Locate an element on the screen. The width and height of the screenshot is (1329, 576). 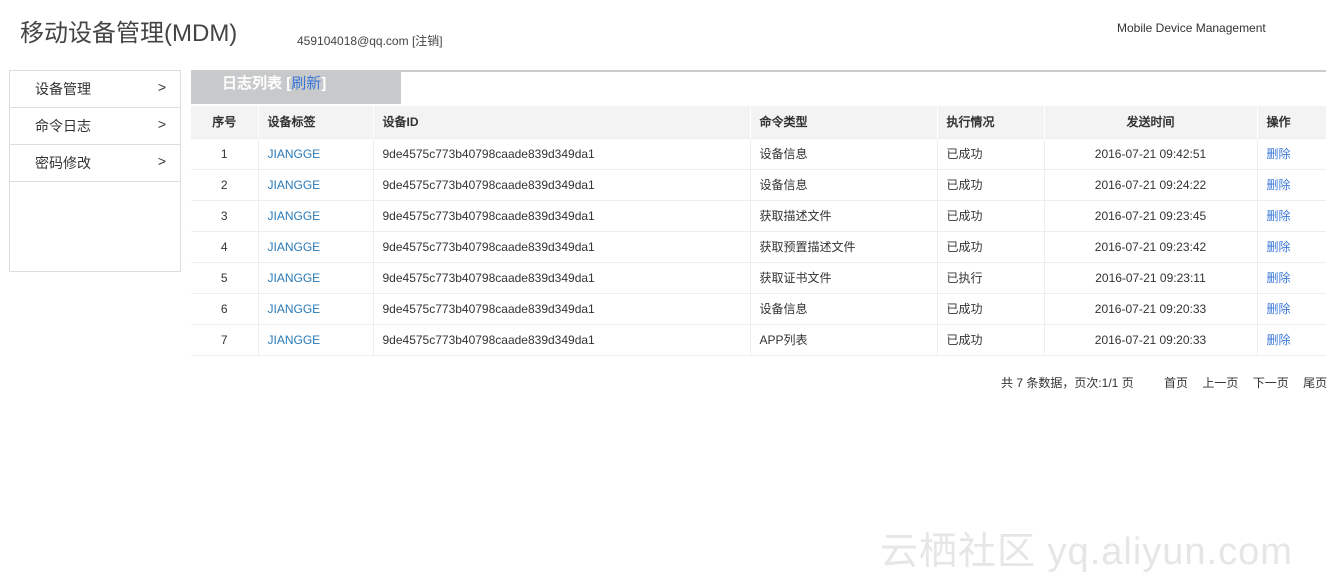
user-info: 459104018@qq.com [注销] is located at coordinates (370, 40).